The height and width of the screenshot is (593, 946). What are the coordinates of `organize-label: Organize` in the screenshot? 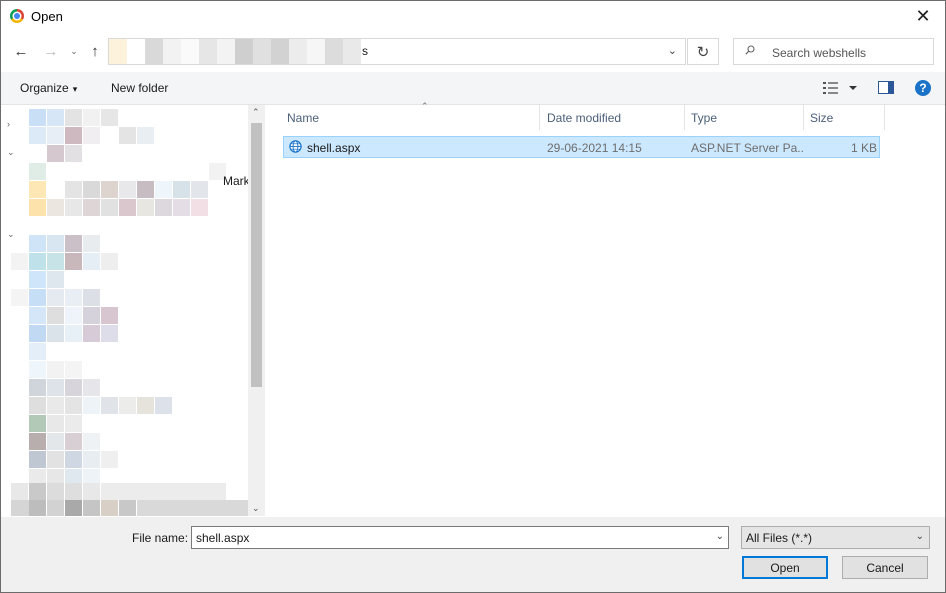 It's located at (44, 88).